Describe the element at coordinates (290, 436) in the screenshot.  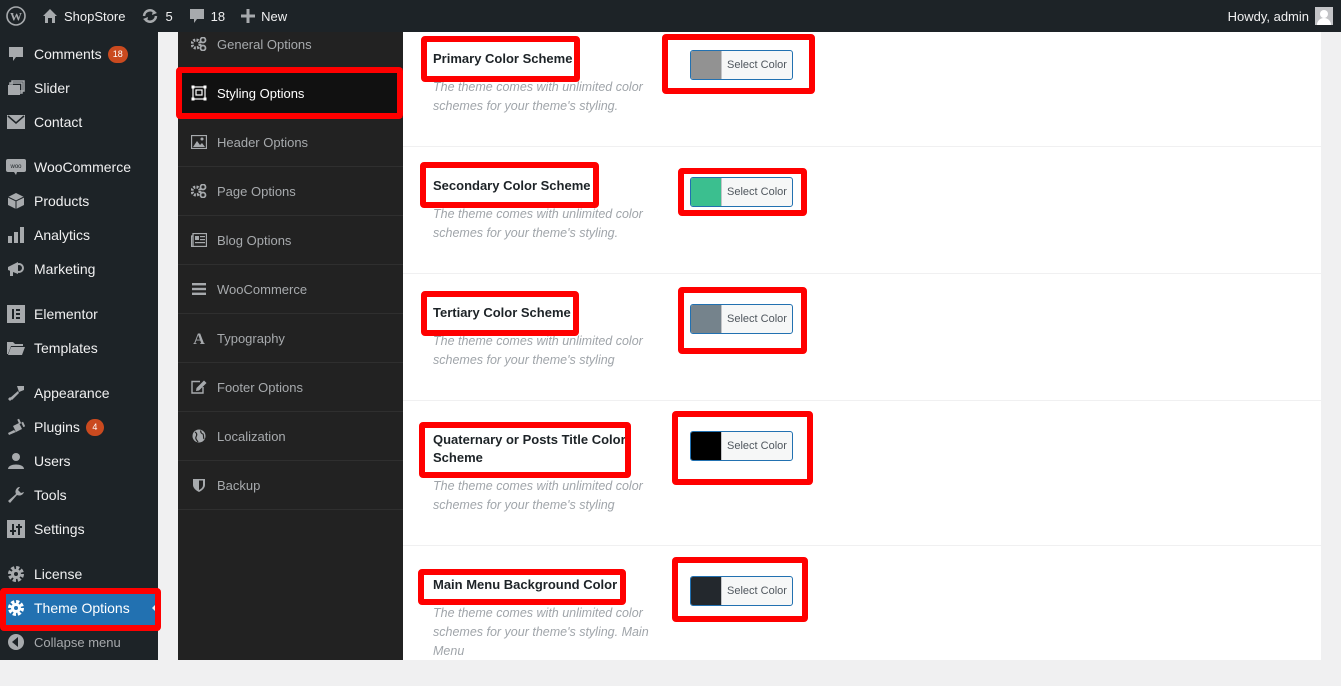
I see `options-tab-localization: Localization` at that location.